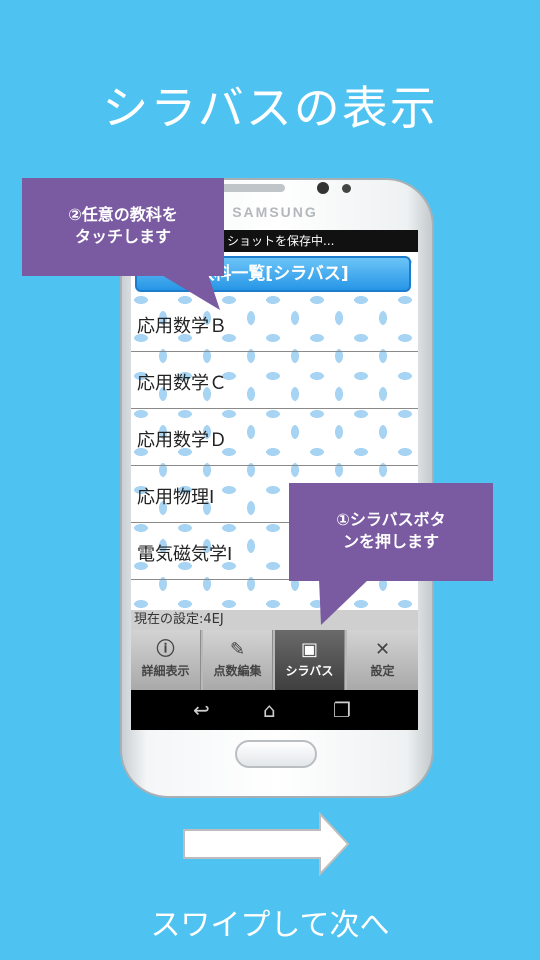 Image resolution: width=540 pixels, height=960 pixels. Describe the element at coordinates (176, 497) in the screenshot. I see `list-item-label: 応用物理Ⅰ` at that location.